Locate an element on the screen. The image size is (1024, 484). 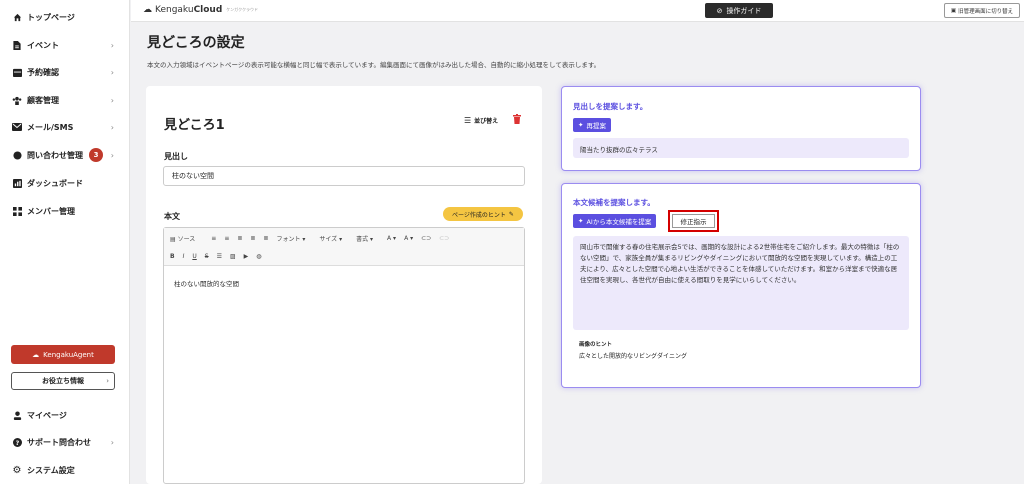
globe-icon: ◍ is located at coordinates (258, 256).